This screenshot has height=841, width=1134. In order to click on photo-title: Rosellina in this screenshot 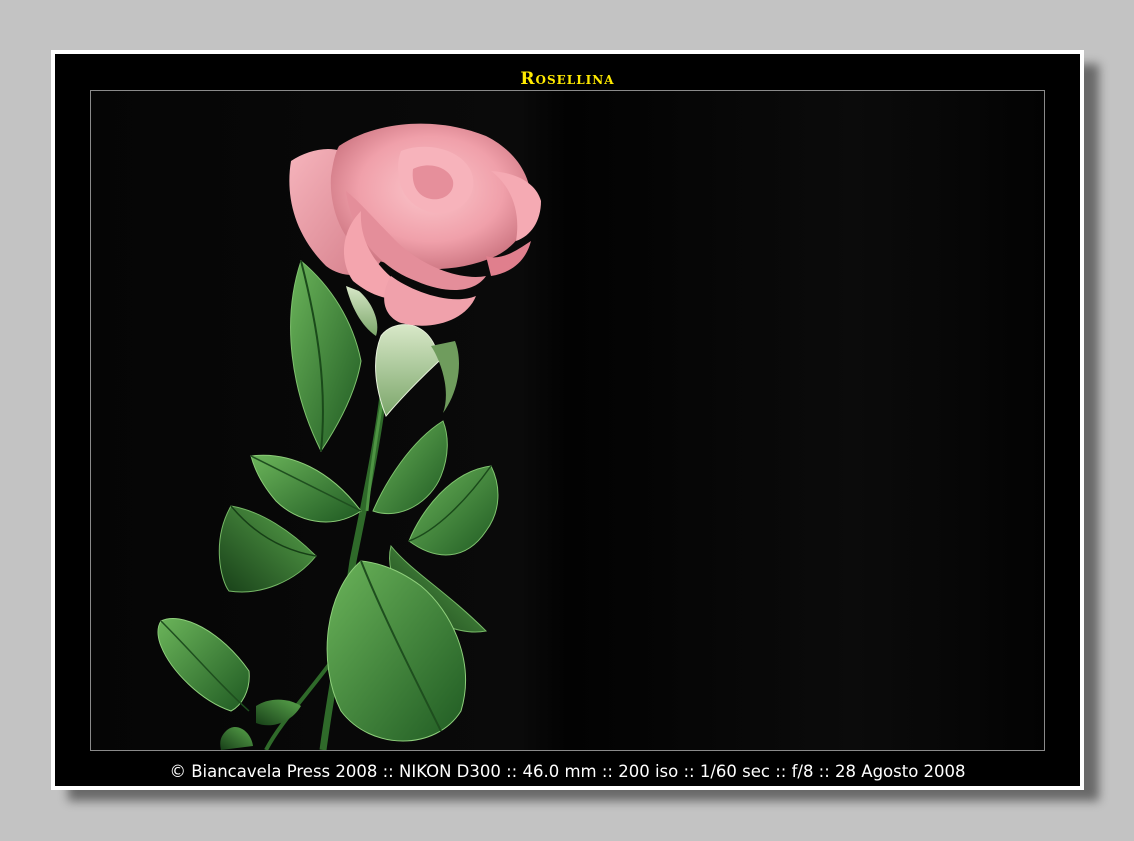, I will do `click(567, 79)`.